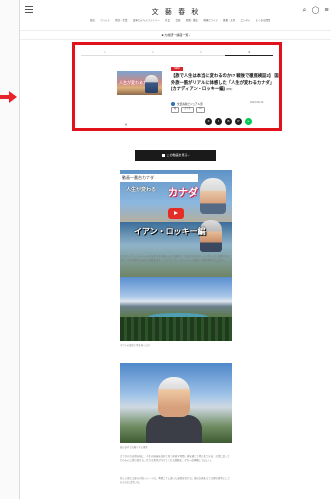 The image size is (331, 499). I want to click on tag-list: 旅 カナダ PR, so click(189, 110).